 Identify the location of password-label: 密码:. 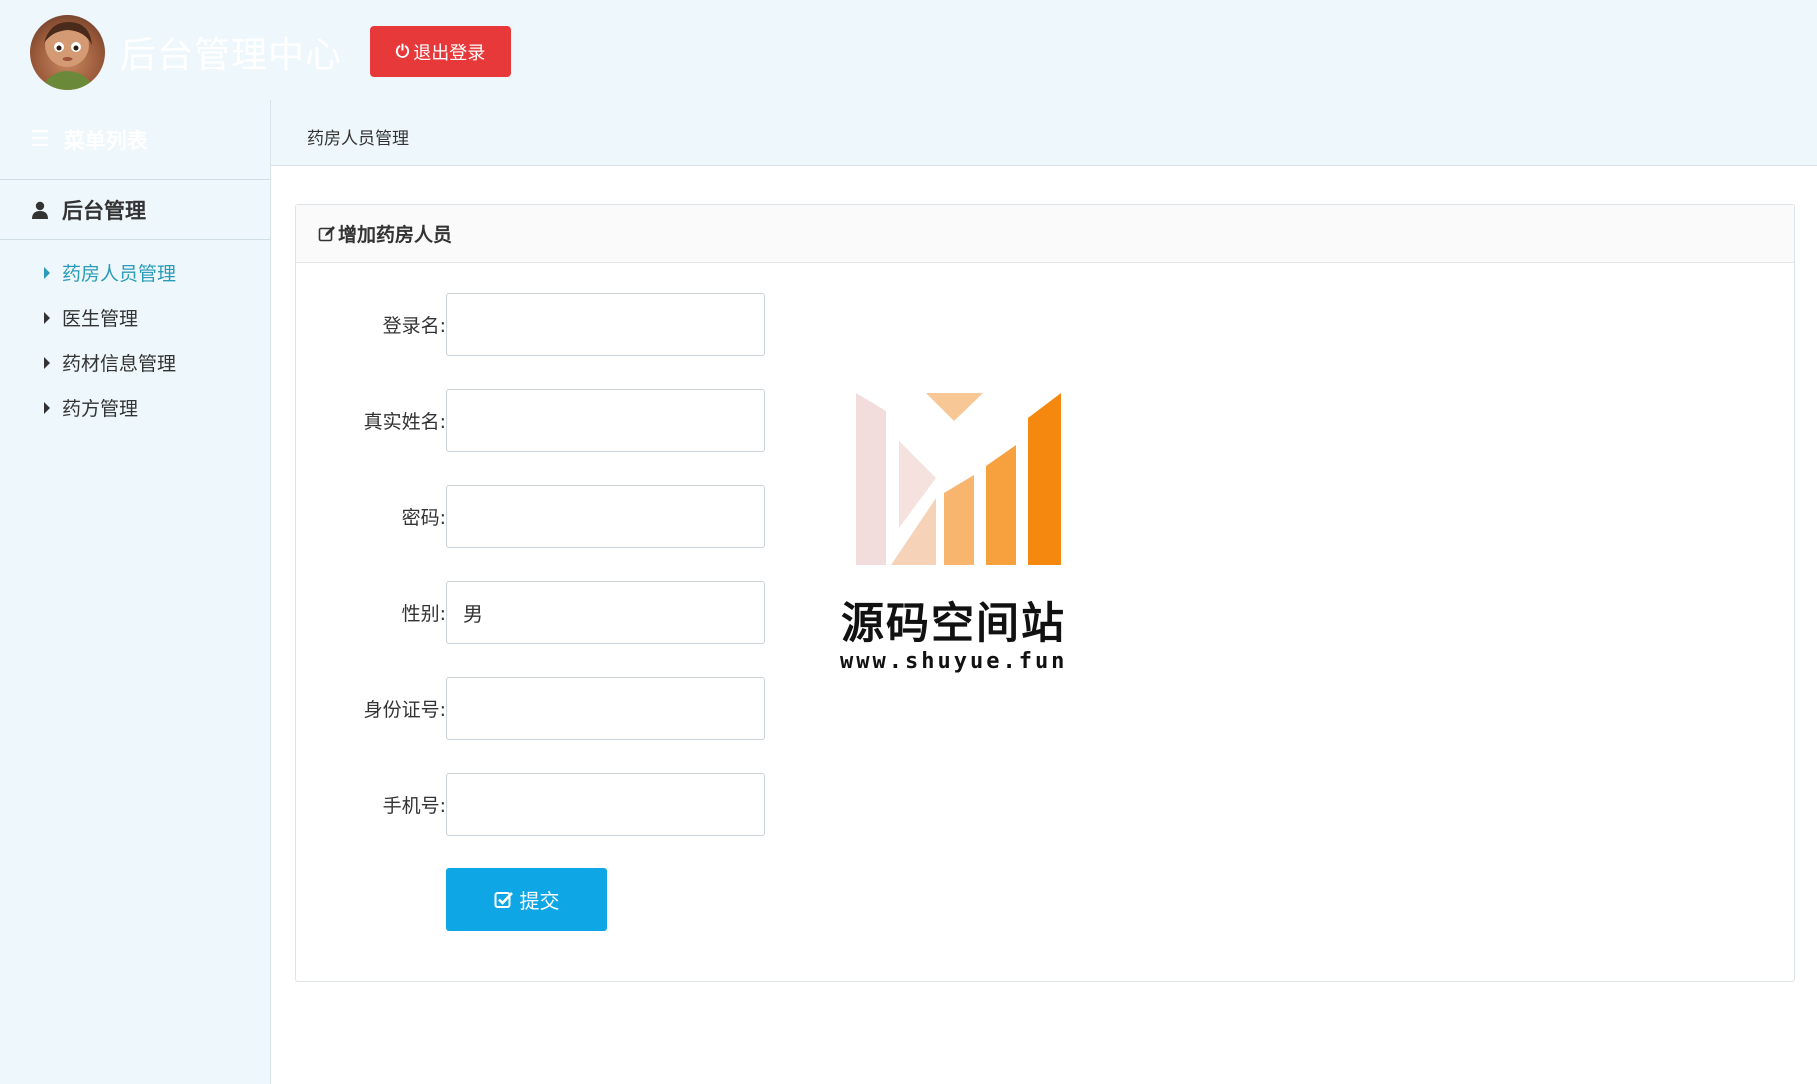
(423, 518).